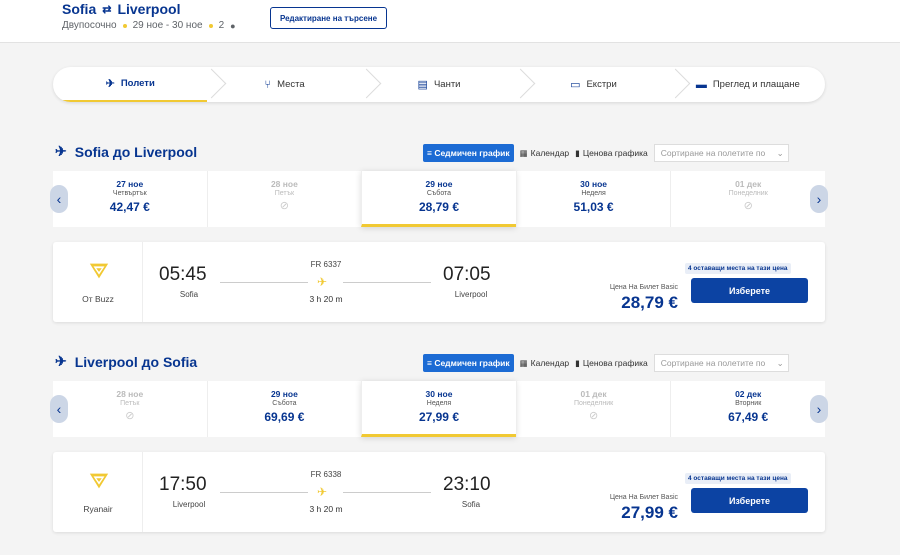  I want to click on trip-meta: Двупосочно 29 ное - 30 ное 2 ●, so click(149, 25).